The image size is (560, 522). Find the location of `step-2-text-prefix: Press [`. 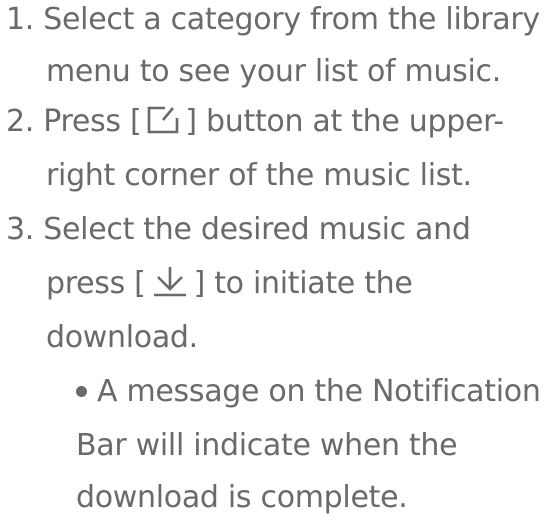

step-2-text-prefix: Press [ is located at coordinates (92, 121).